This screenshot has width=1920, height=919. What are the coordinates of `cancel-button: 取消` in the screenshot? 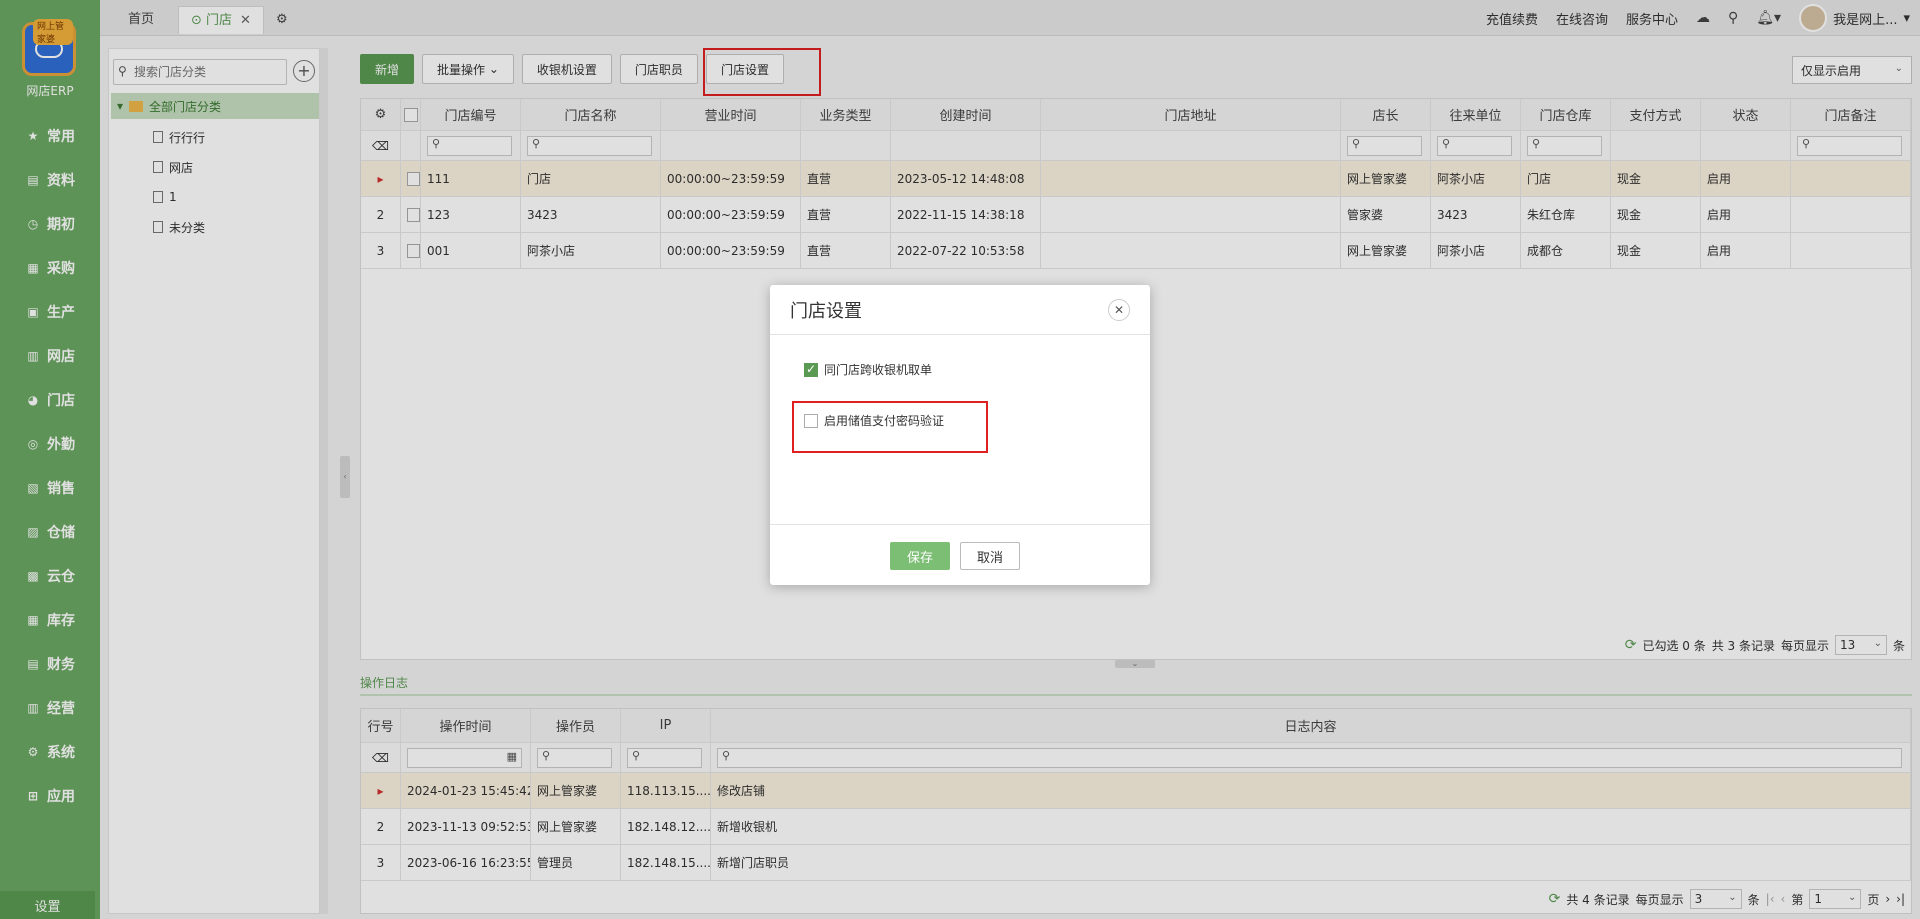 It's located at (990, 556).